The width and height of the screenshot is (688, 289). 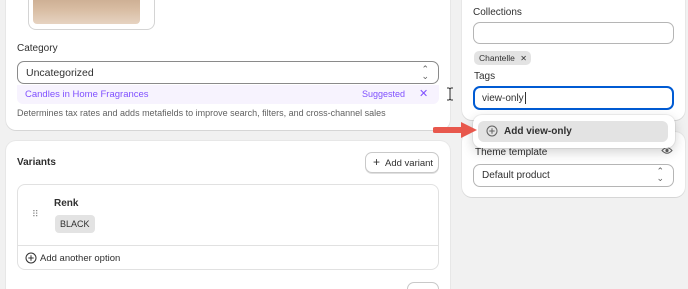 I want to click on category-suggestion: Candles in Home Fragrances Suggested ✕, so click(x=228, y=94).